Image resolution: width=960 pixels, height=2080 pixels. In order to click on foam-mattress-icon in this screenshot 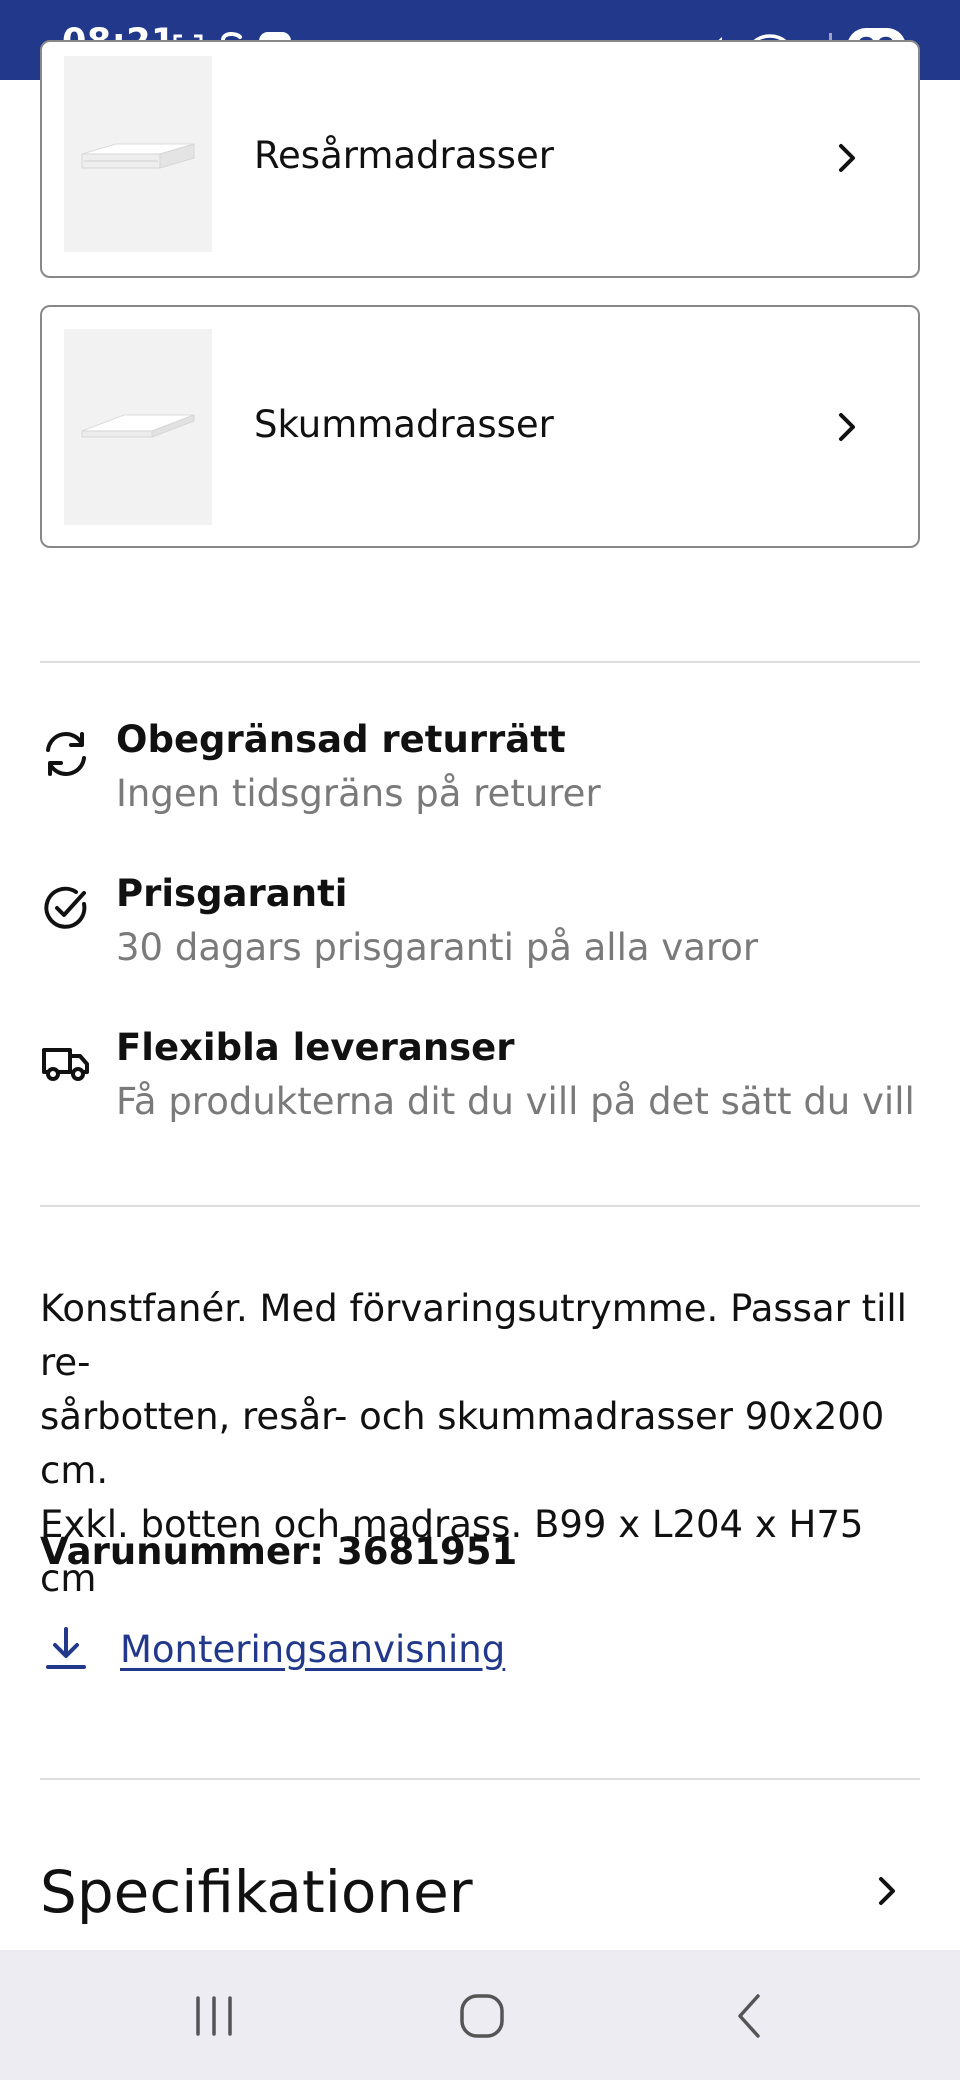, I will do `click(138, 426)`.